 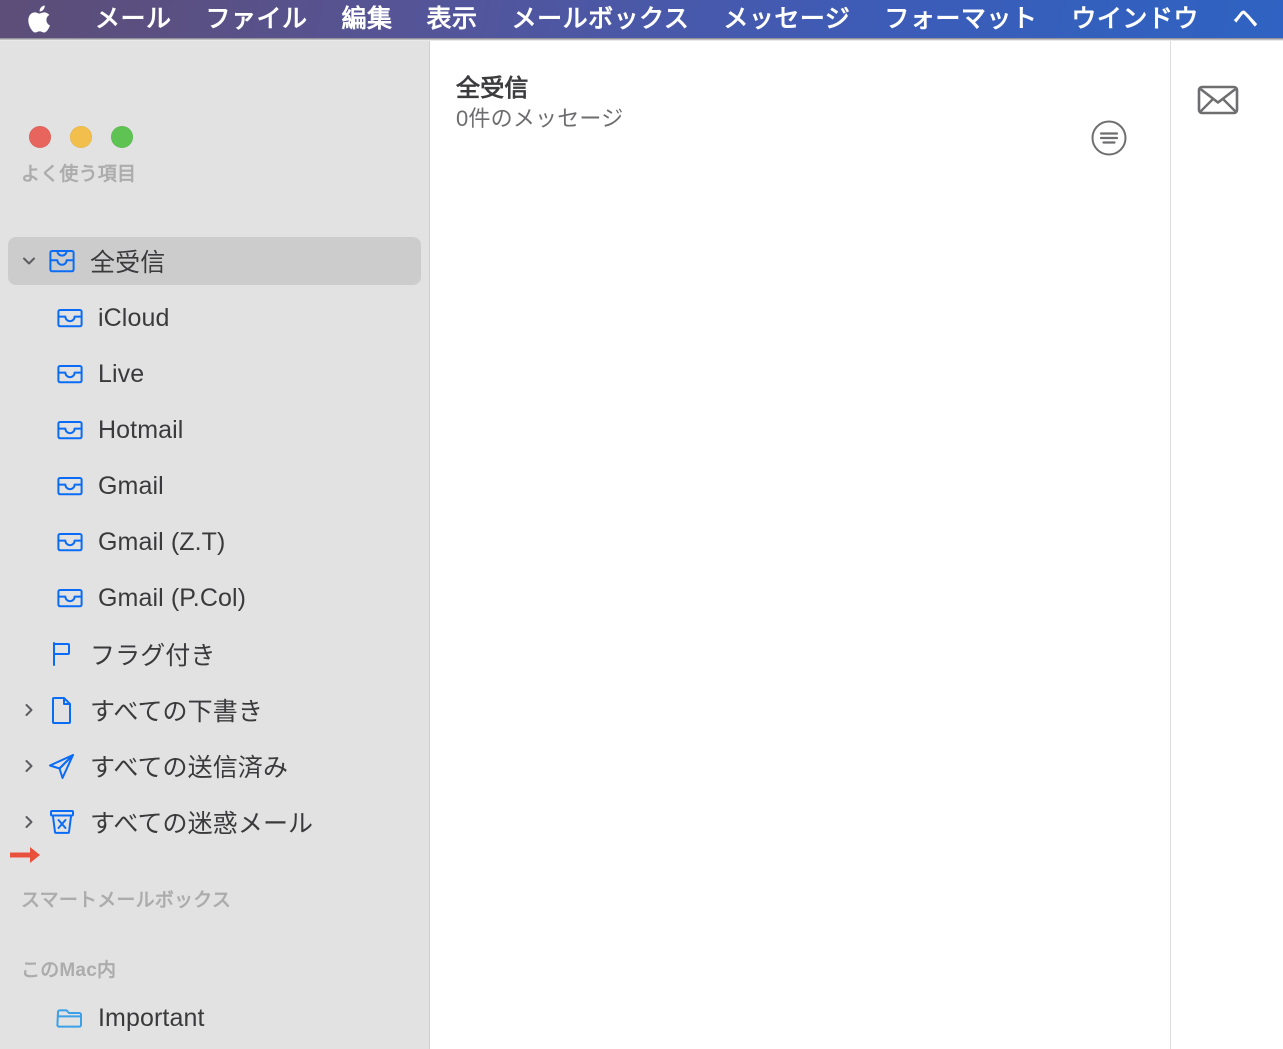 I want to click on menu-help: ヘ, so click(x=1246, y=19).